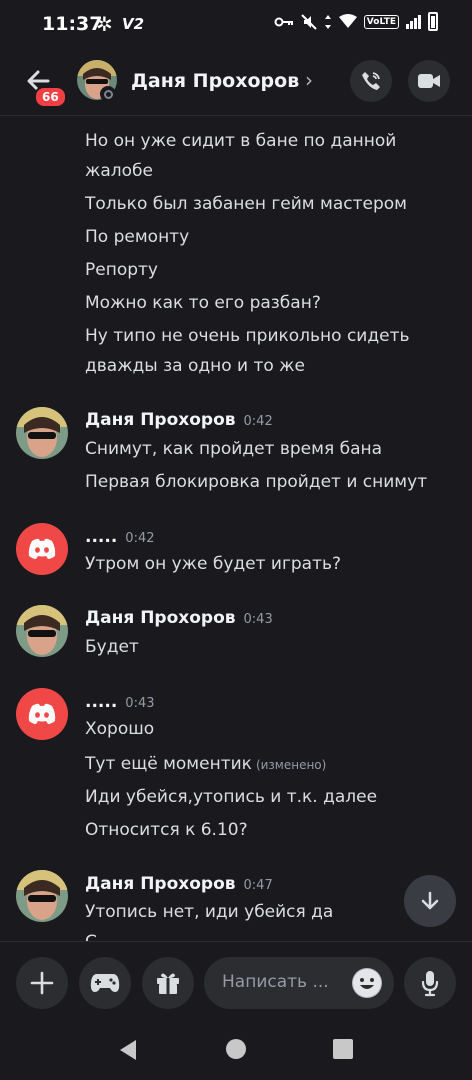 The width and height of the screenshot is (472, 1080). I want to click on message-line: По ремонту, so click(137, 237).